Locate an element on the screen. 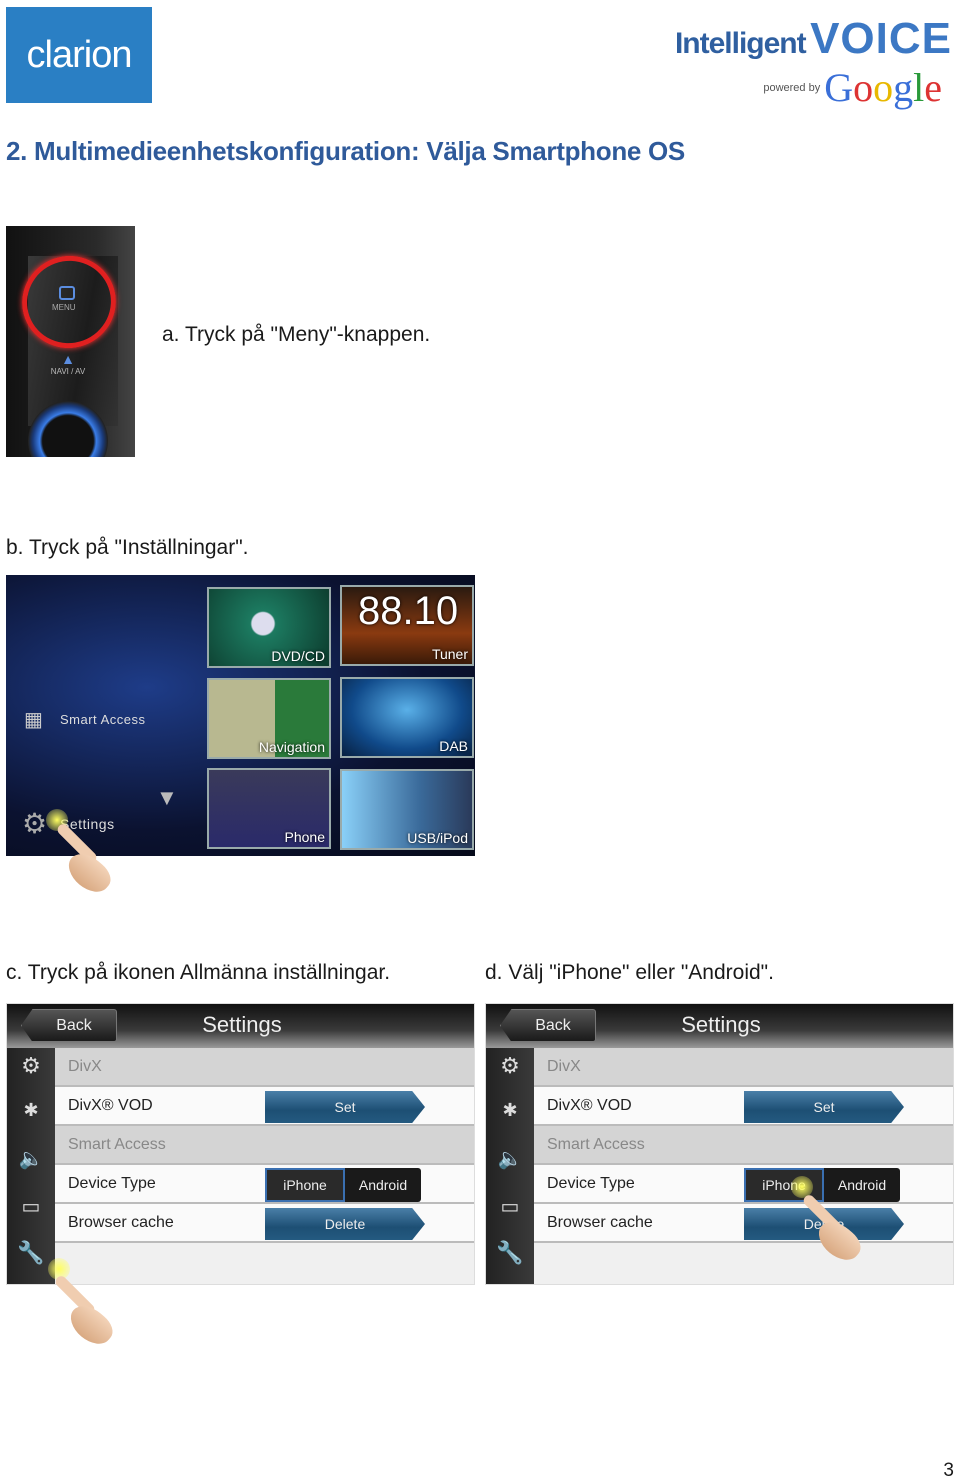 The height and width of the screenshot is (1482, 960). tile-usb-ipod: USB/iPod is located at coordinates (407, 809).